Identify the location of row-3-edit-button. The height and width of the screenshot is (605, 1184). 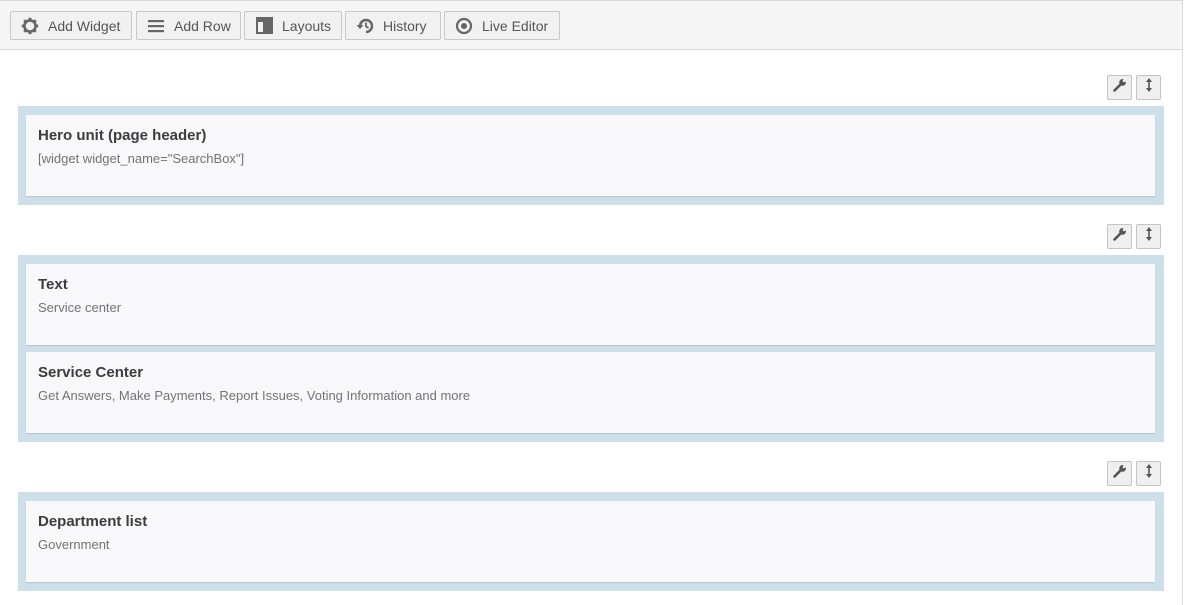
(1119, 473).